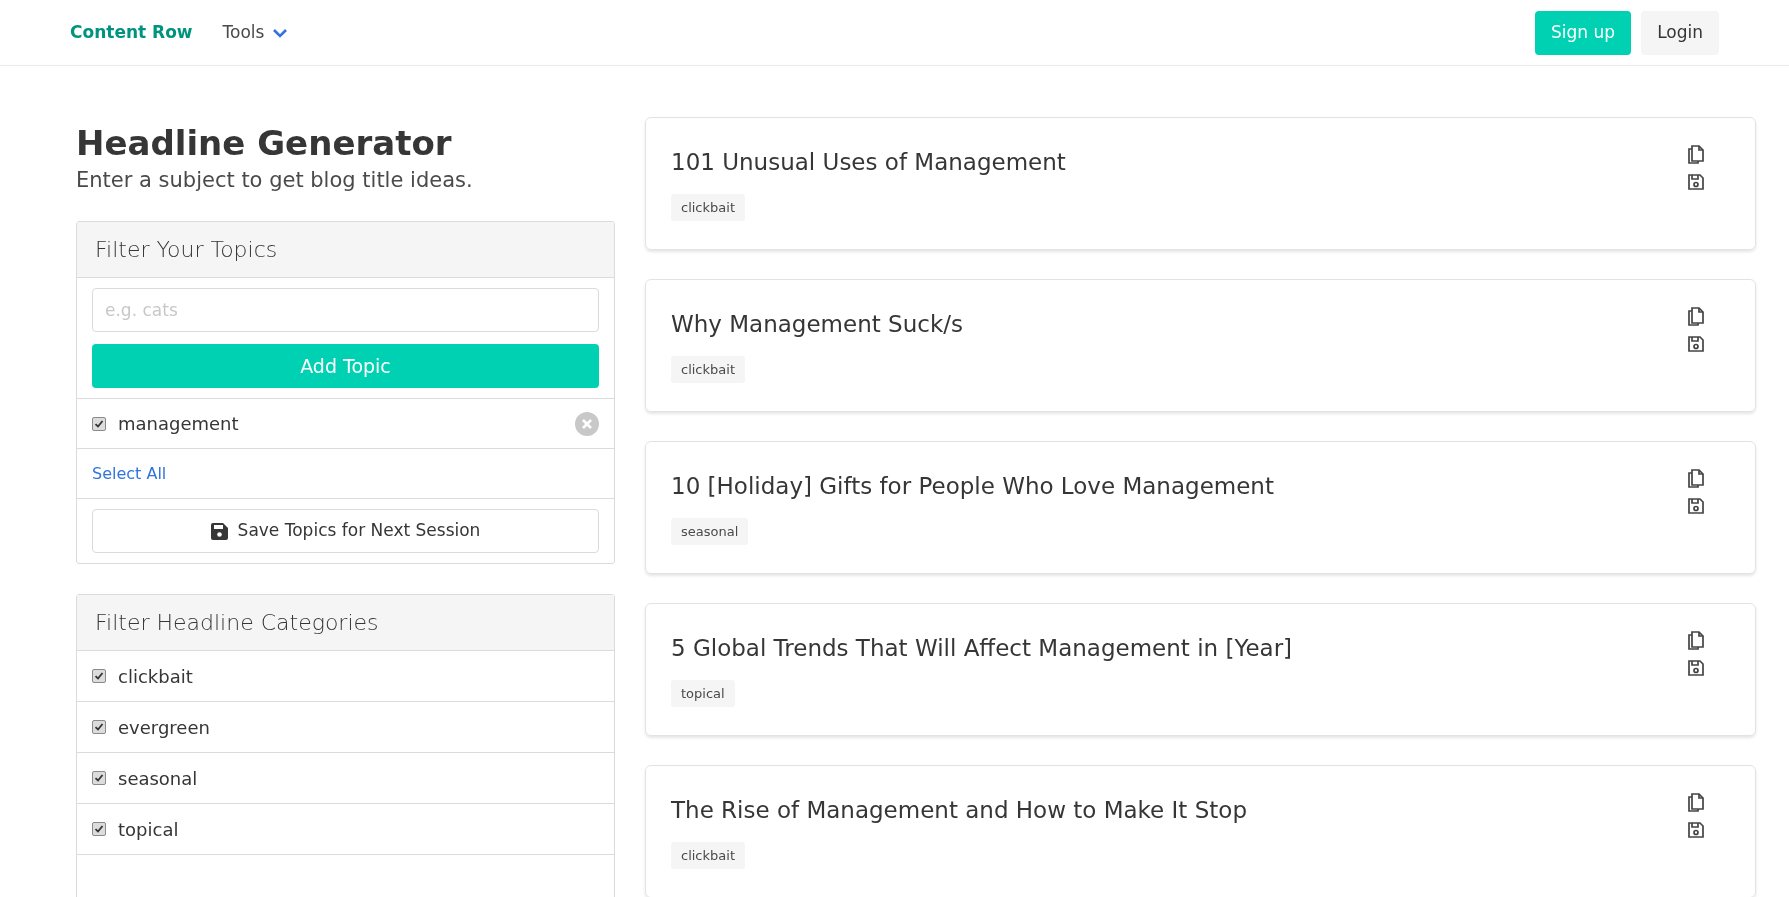 Image resolution: width=1789 pixels, height=897 pixels. I want to click on chevron-down-icon, so click(280, 32).